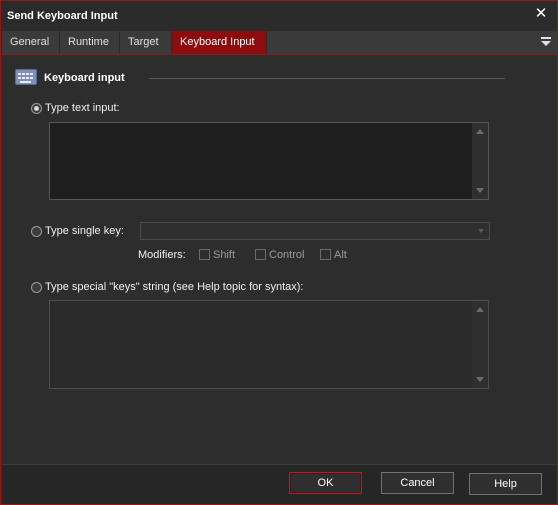  What do you see at coordinates (84, 78) in the screenshot?
I see `group-title: Keyboard input` at bounding box center [84, 78].